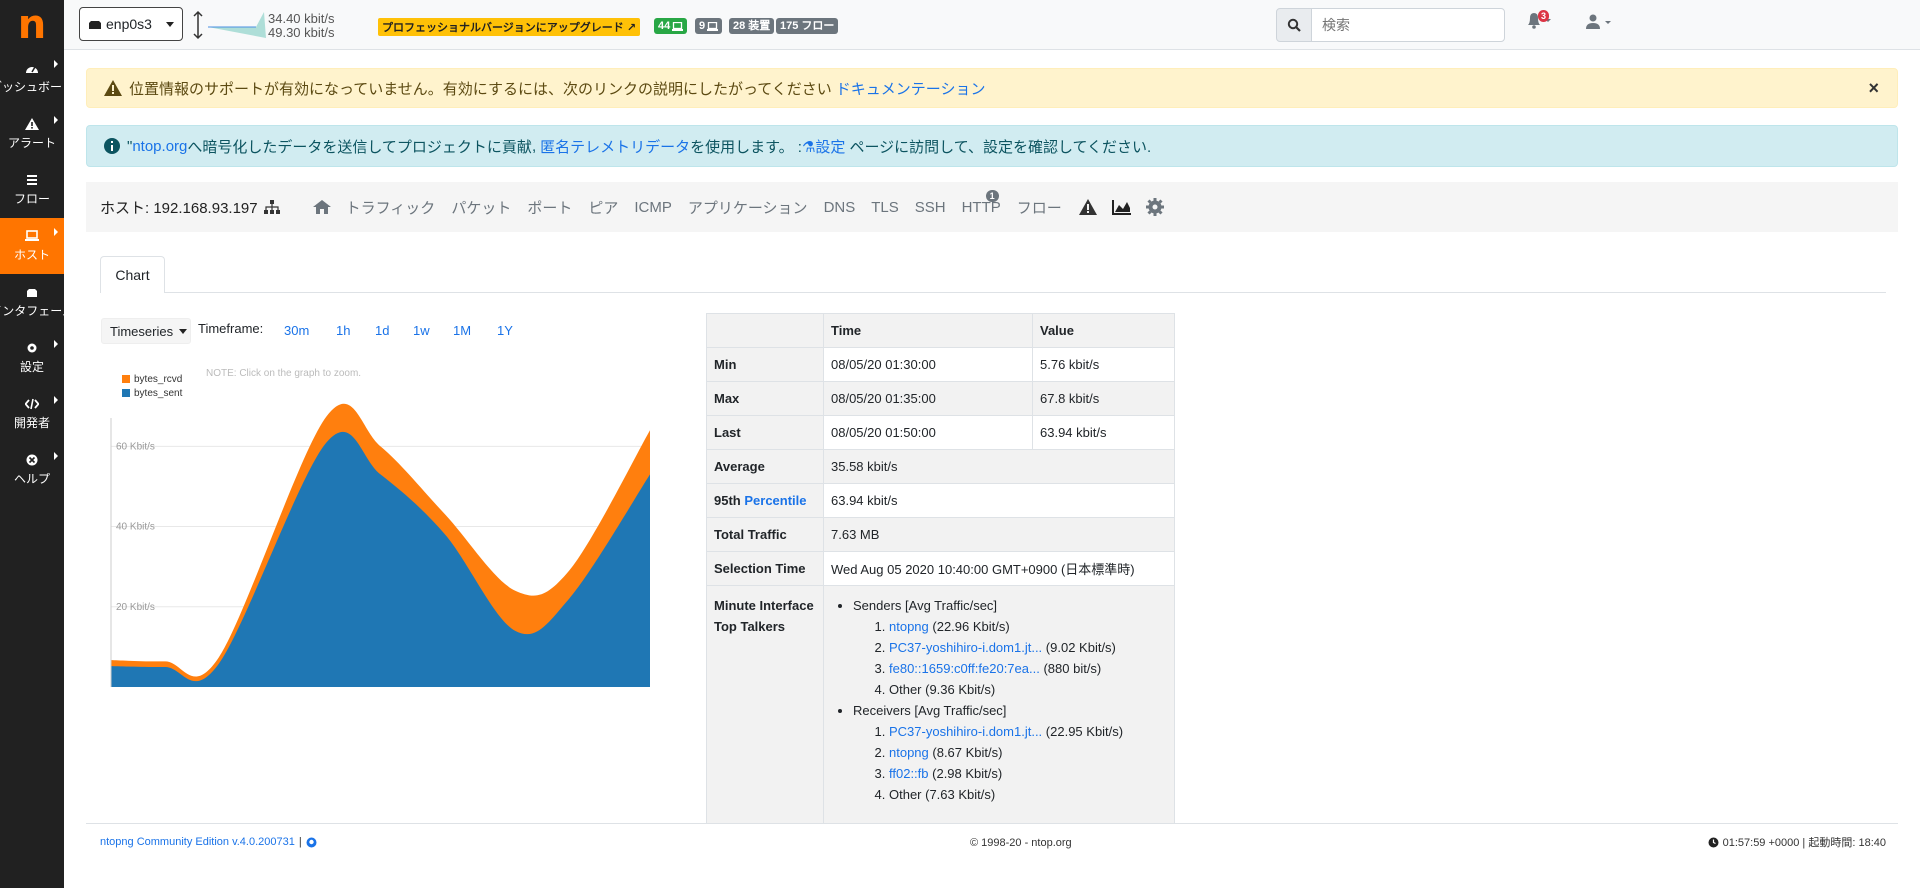 Image resolution: width=1920 pixels, height=888 pixels. I want to click on timeframe-1d: 1d, so click(382, 330).